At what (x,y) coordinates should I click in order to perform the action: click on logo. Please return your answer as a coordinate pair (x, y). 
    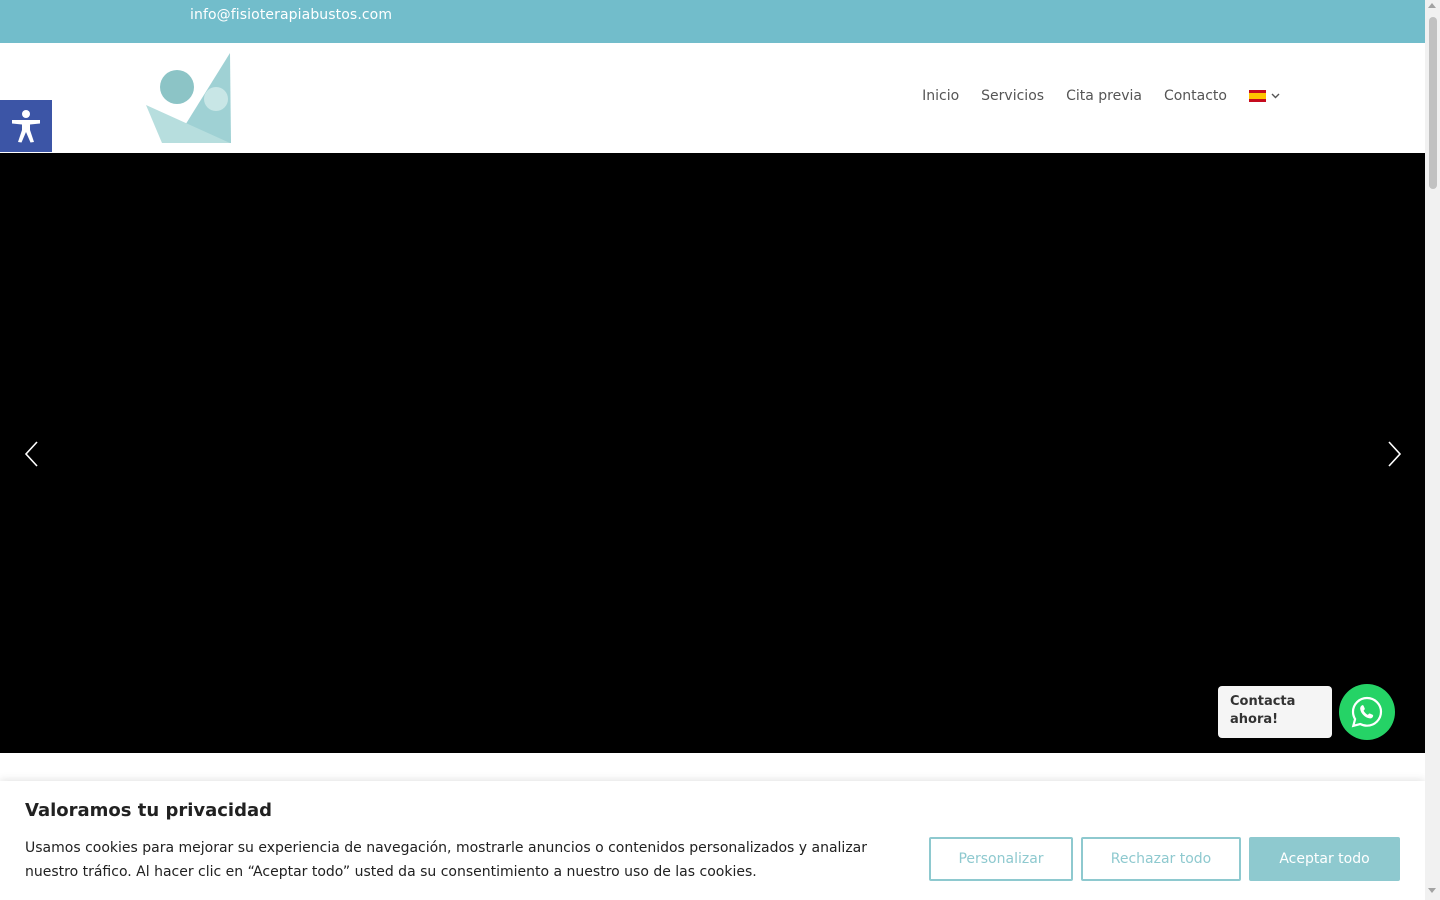
    Looking at the image, I should click on (188, 99).